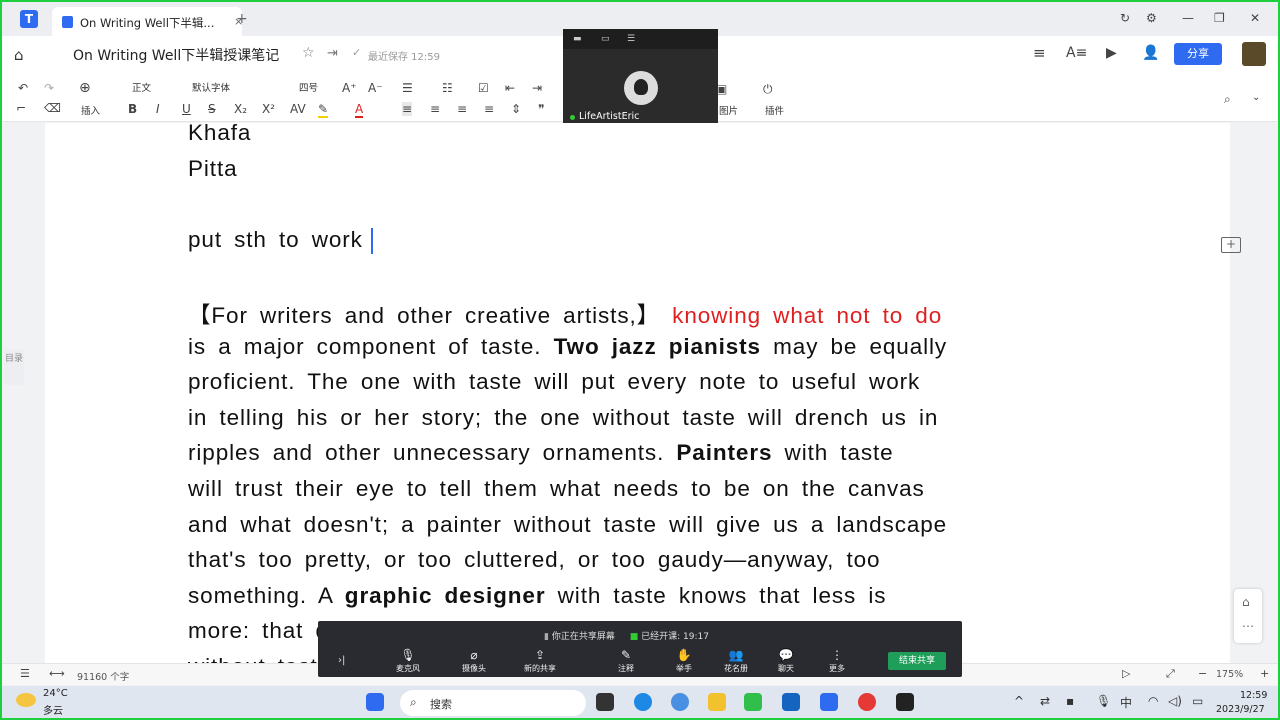 The image size is (1280, 720). Describe the element at coordinates (474, 661) in the screenshot. I see `meeting-camera-button: ⌀ 摄像头` at that location.